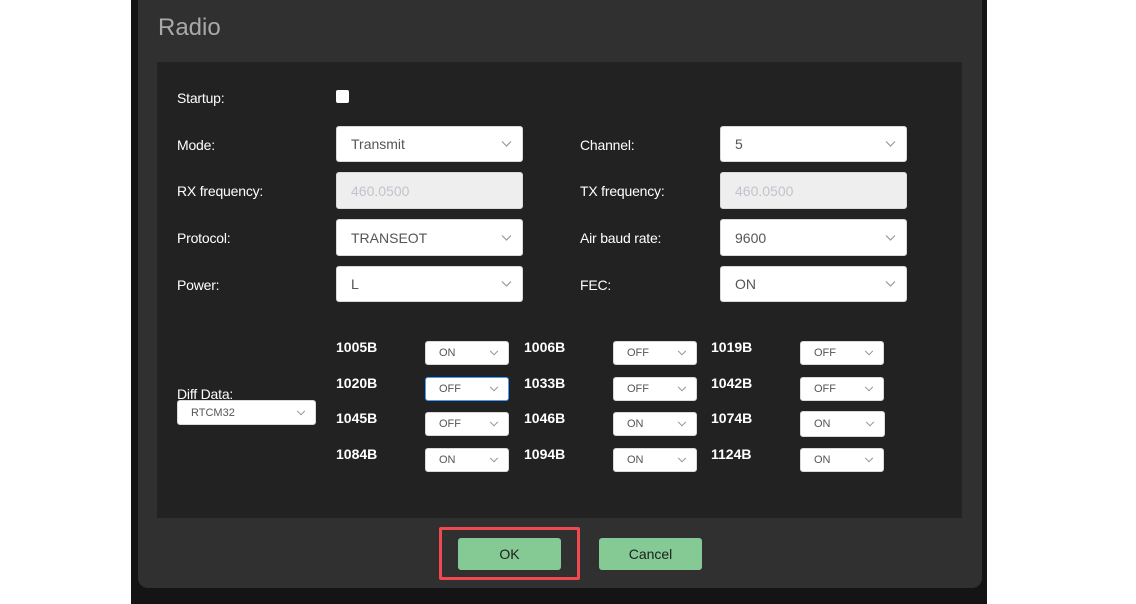 The width and height of the screenshot is (1136, 604). Describe the element at coordinates (545, 418) in the screenshot. I see `message-code: 1046B` at that location.